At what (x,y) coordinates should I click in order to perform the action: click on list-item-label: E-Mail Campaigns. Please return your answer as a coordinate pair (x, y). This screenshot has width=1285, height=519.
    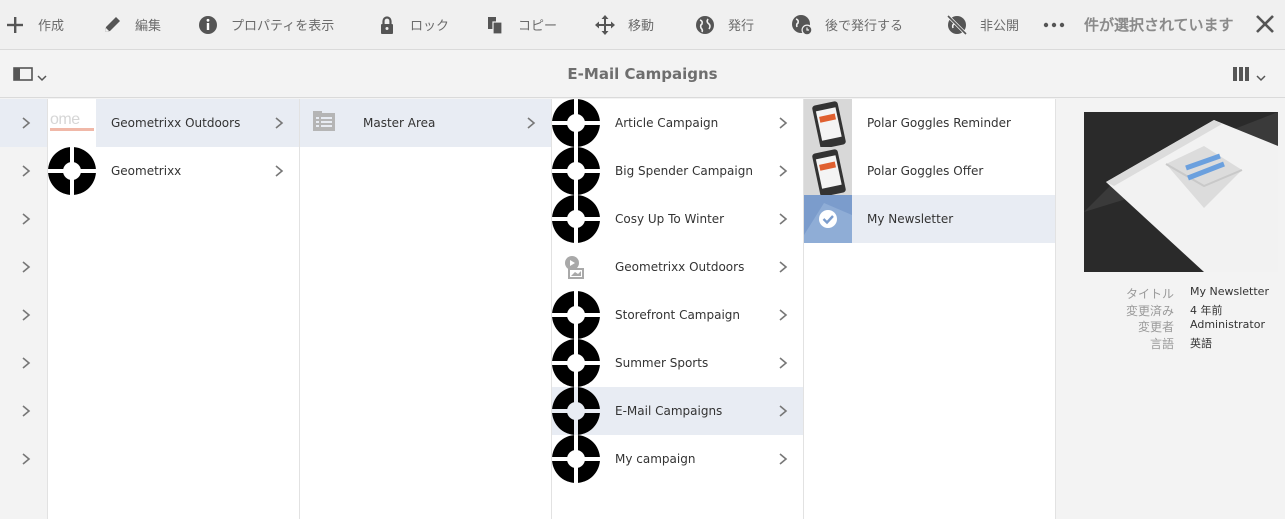
    Looking at the image, I should click on (669, 411).